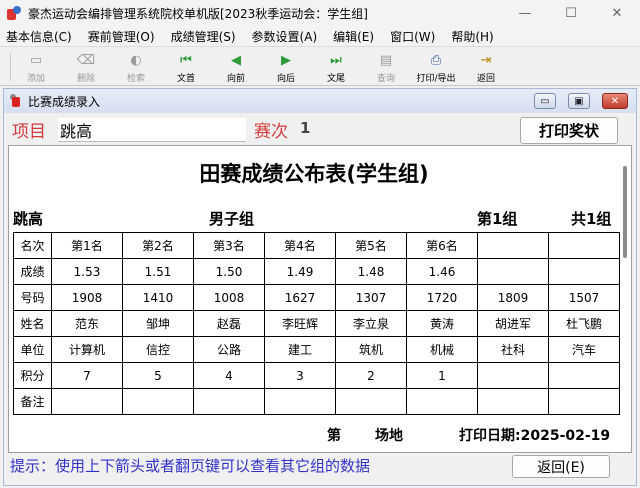 The width and height of the screenshot is (640, 488). What do you see at coordinates (229, 271) in the screenshot?
I see `table-cell: 1.50` at bounding box center [229, 271].